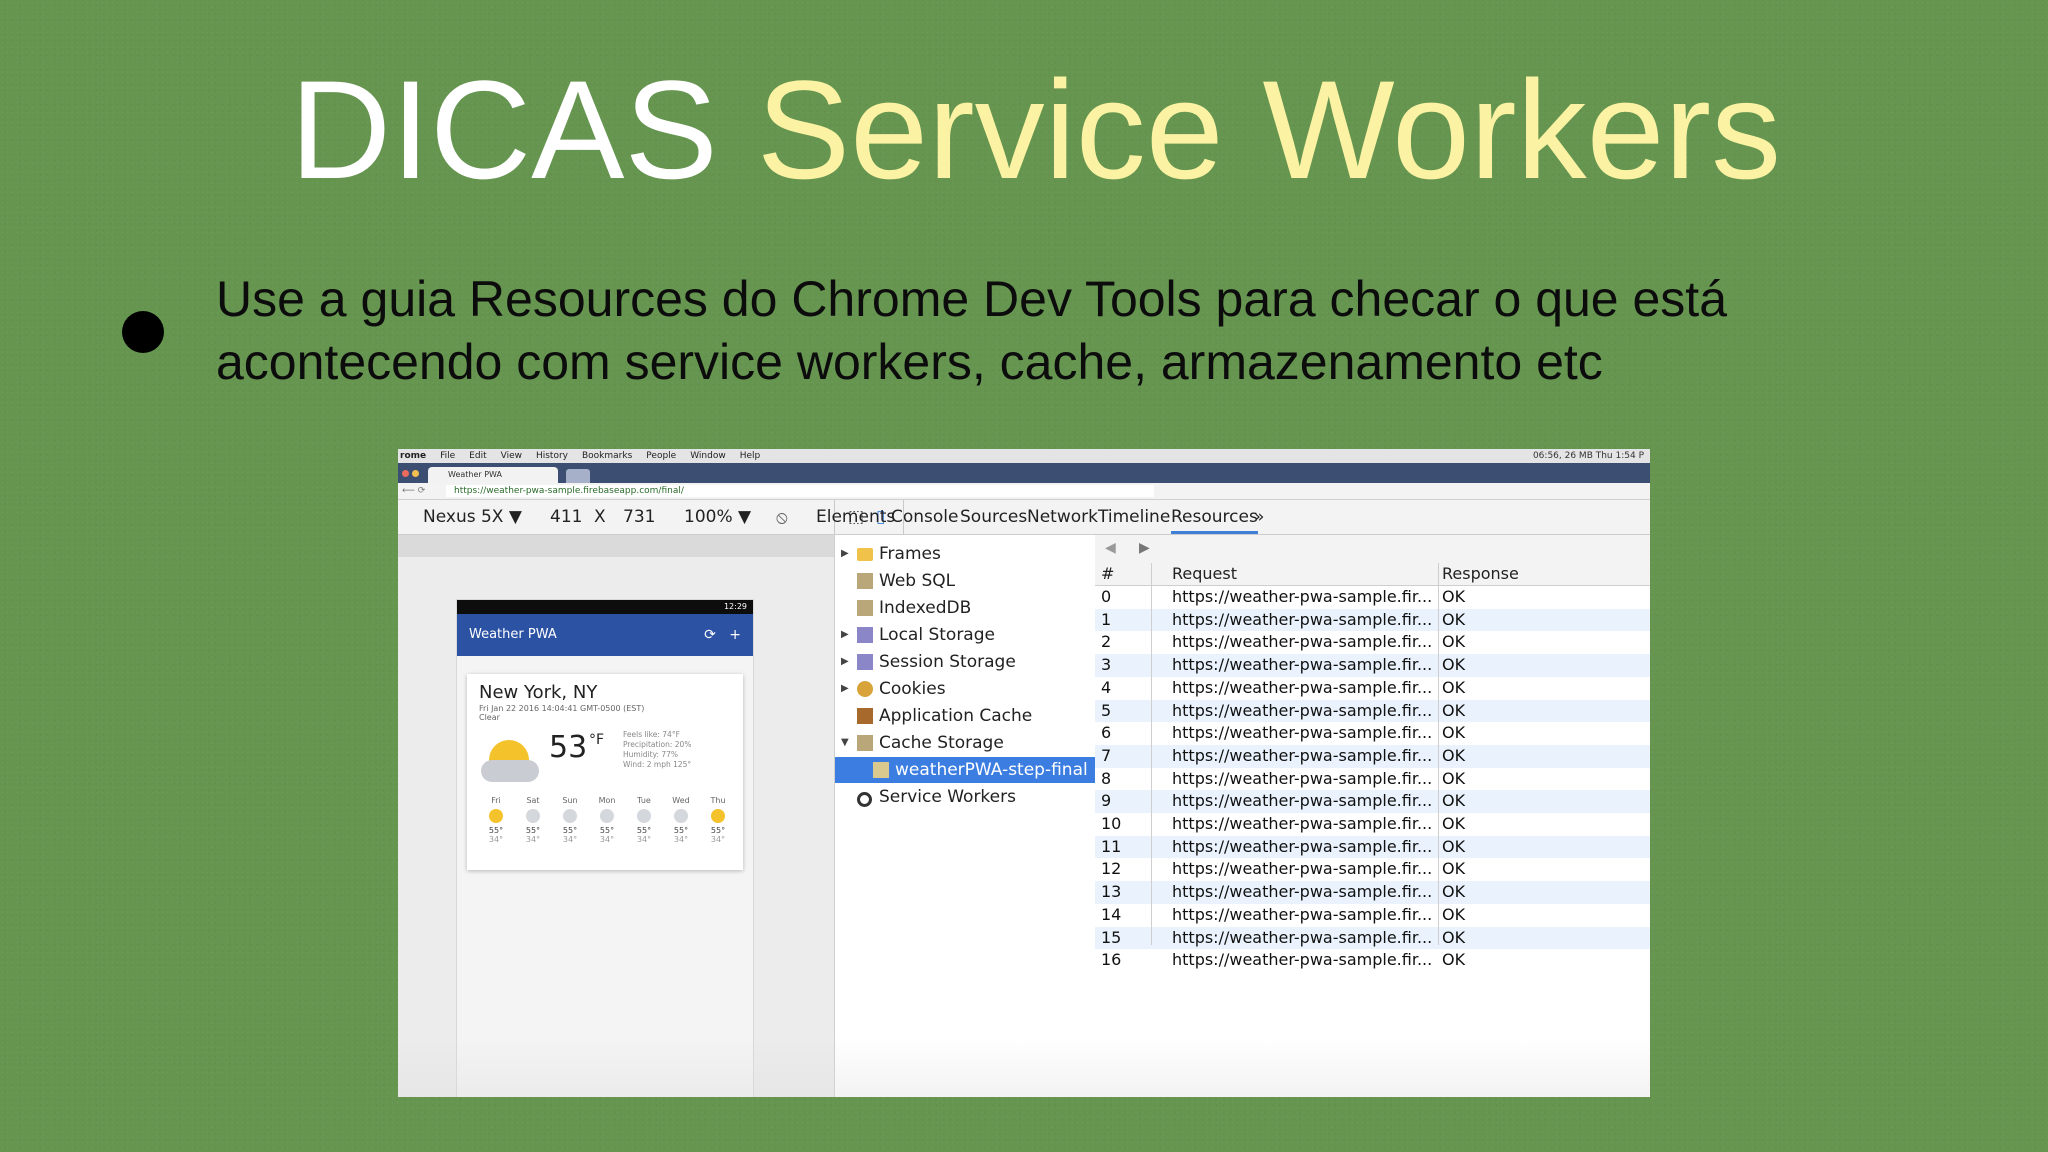  Describe the element at coordinates (568, 747) in the screenshot. I see `temperature: 53` at that location.